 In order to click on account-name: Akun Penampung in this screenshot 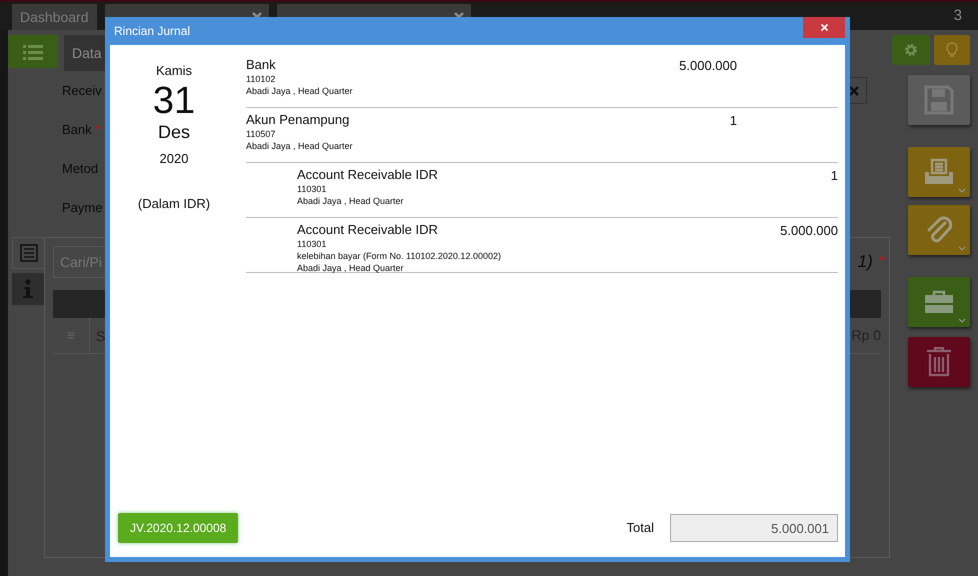, I will do `click(298, 119)`.